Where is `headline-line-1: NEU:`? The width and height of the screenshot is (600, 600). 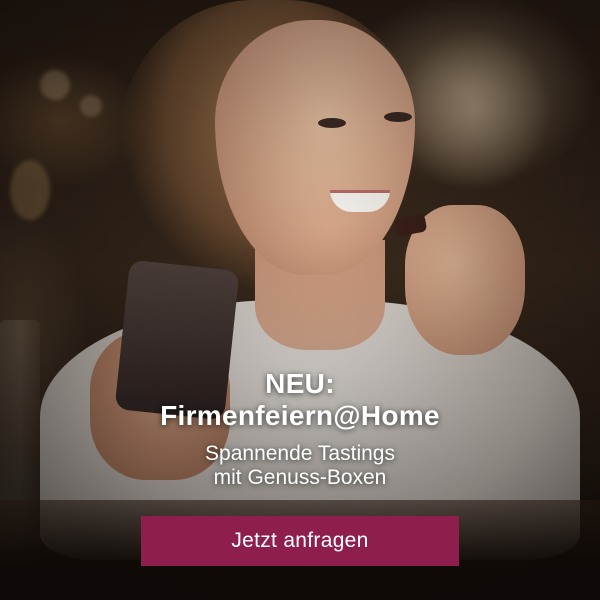 headline-line-1: NEU: is located at coordinates (300, 383).